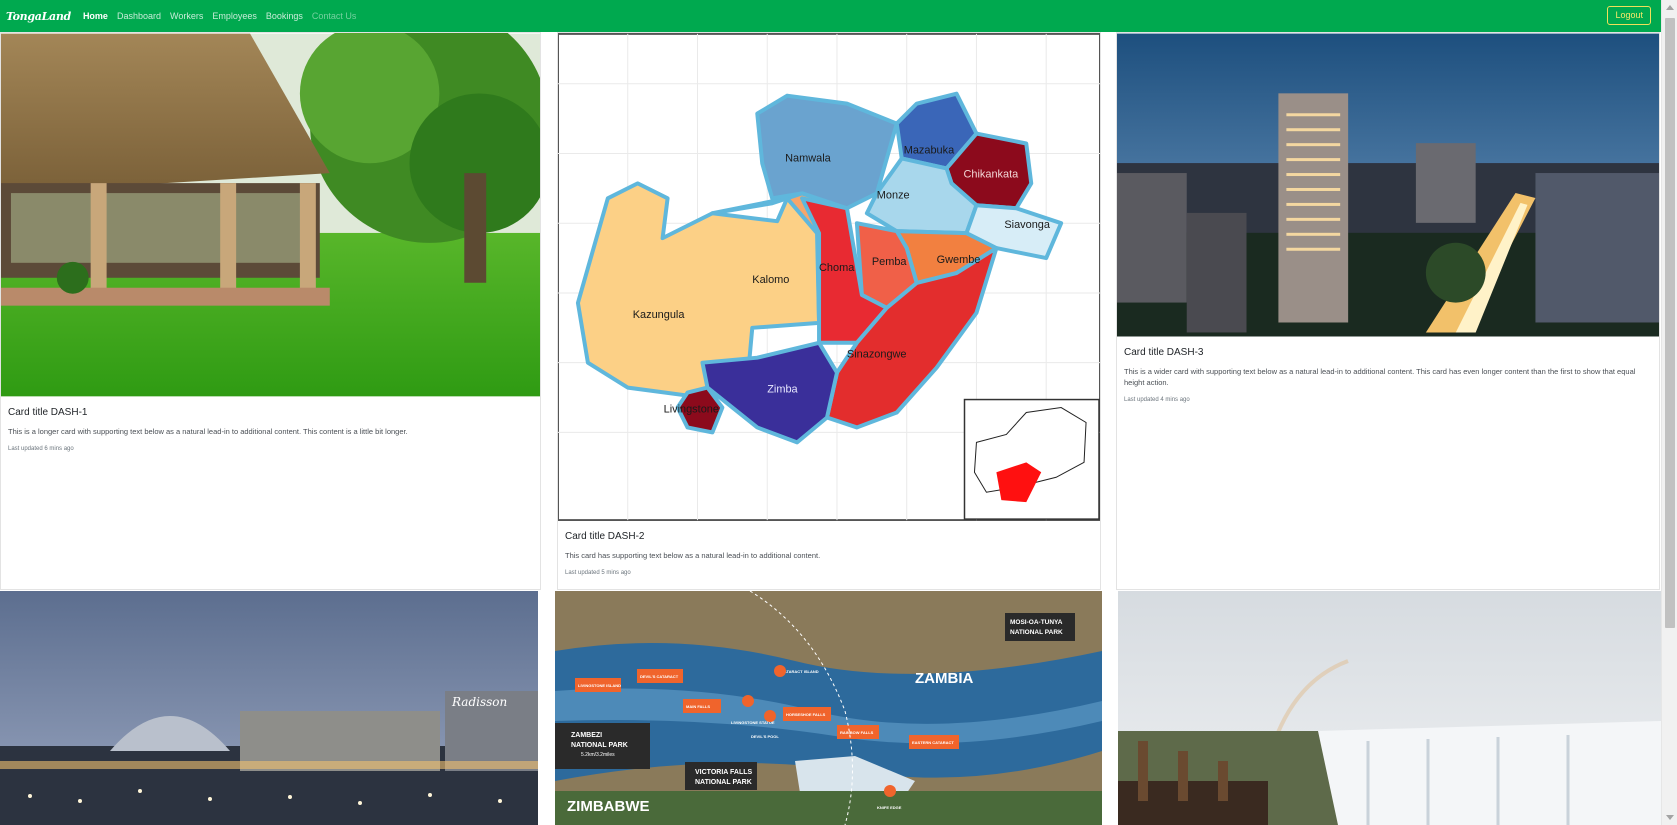  Describe the element at coordinates (1036, 632) in the screenshot. I see `label-national-park-north: NATIONAL PARK` at that location.